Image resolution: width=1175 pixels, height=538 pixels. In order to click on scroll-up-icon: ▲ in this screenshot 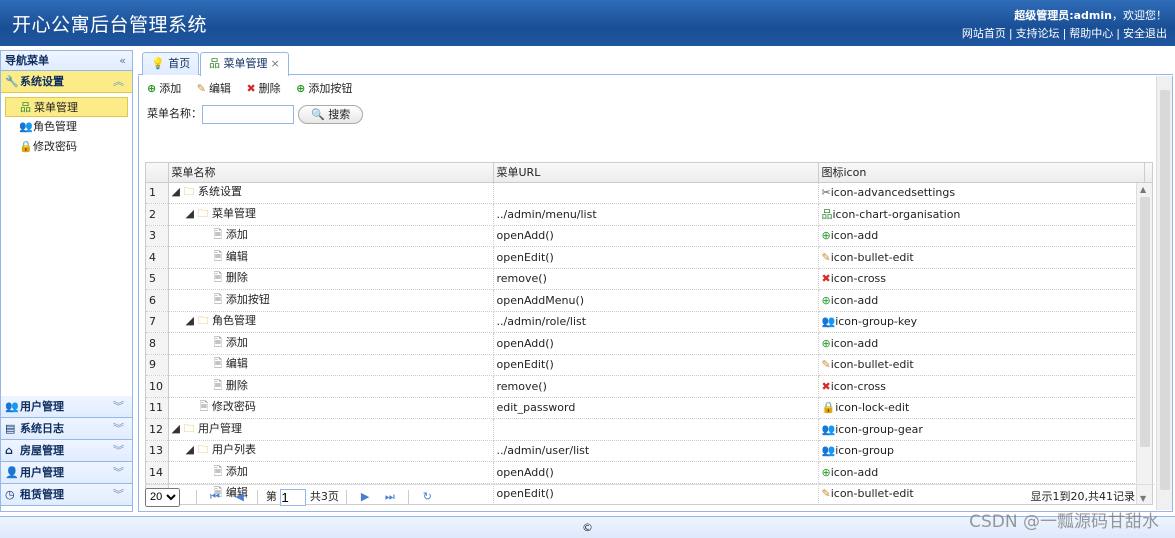, I will do `click(1143, 189)`.